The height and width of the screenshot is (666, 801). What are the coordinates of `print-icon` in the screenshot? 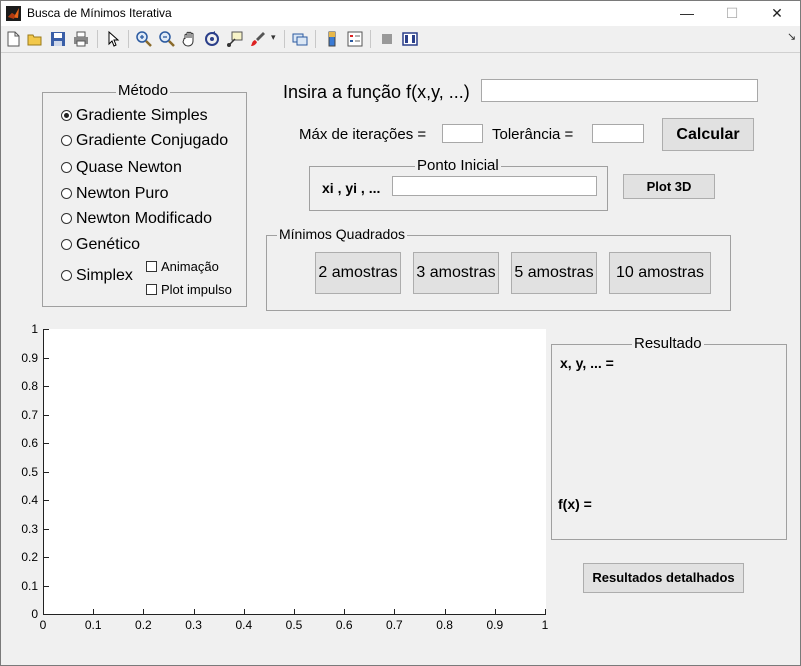 It's located at (81, 39).